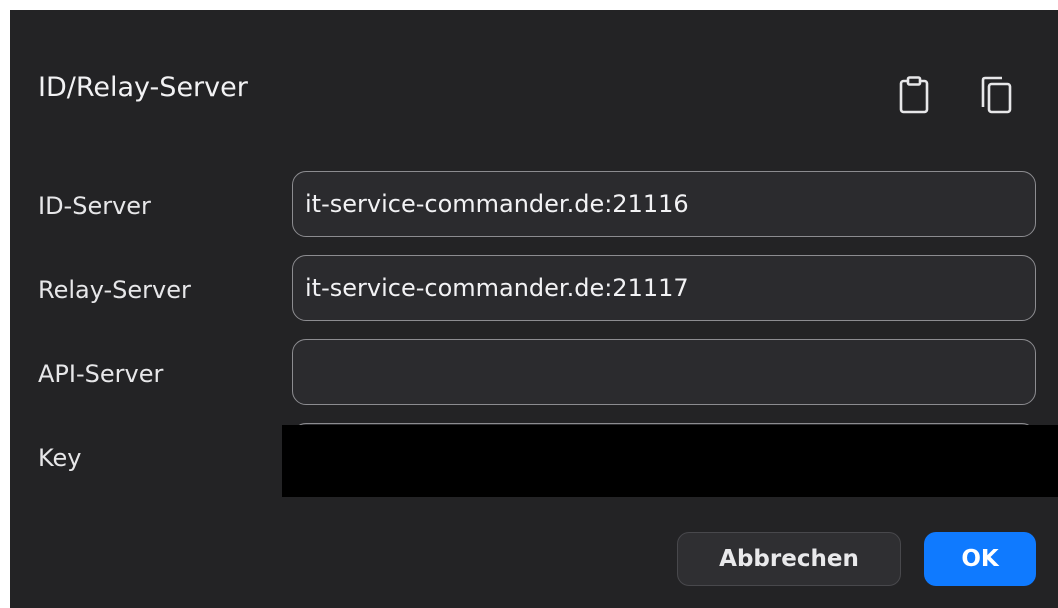 This screenshot has height=608, width=1058. I want to click on ok-button: OK, so click(980, 559).